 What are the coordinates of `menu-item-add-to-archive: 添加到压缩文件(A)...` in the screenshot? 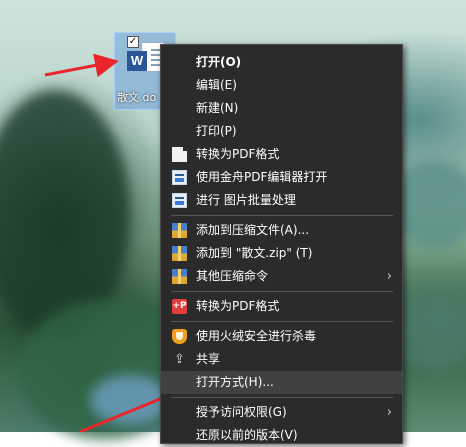 It's located at (281, 230).